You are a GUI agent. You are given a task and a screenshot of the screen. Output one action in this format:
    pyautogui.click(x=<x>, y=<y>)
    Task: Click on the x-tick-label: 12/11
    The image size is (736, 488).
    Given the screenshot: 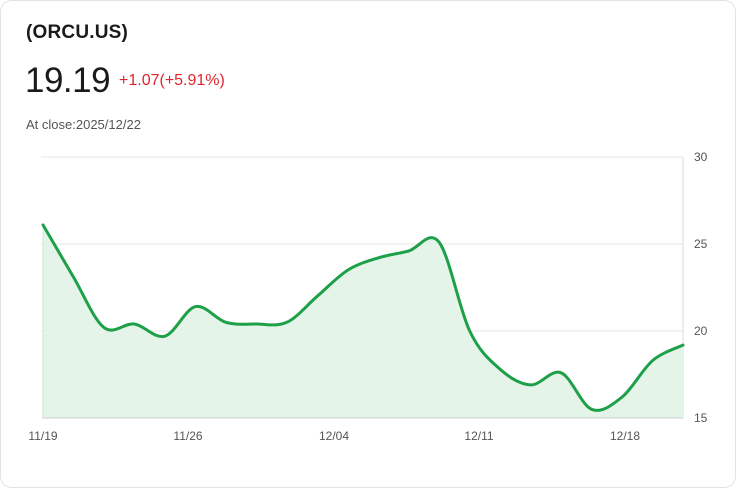 What is the action you would take?
    pyautogui.click(x=478, y=436)
    